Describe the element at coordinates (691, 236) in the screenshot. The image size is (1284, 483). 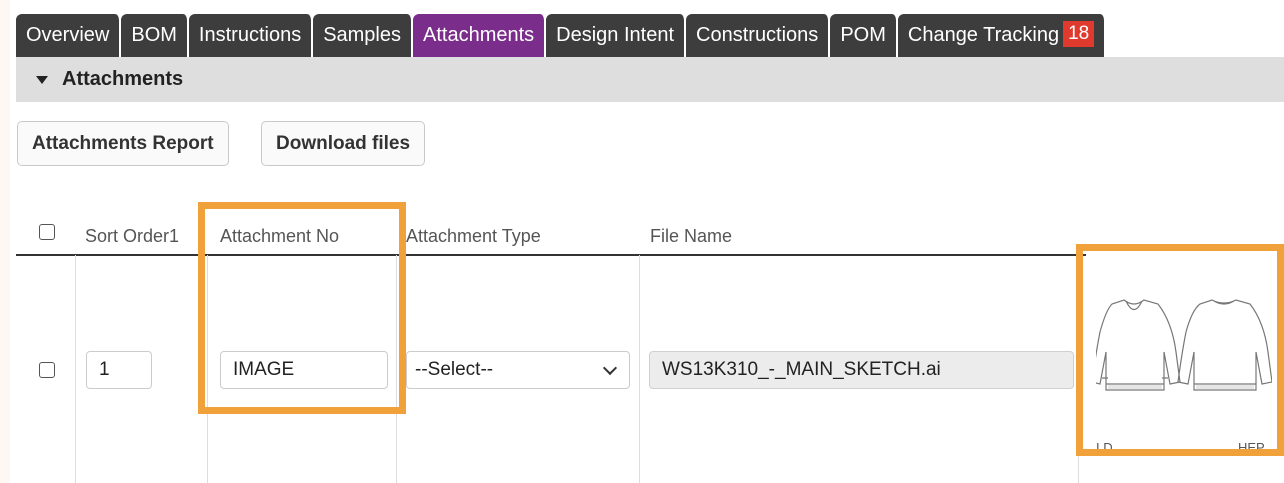
I see `column-header-file-name: File Name` at that location.